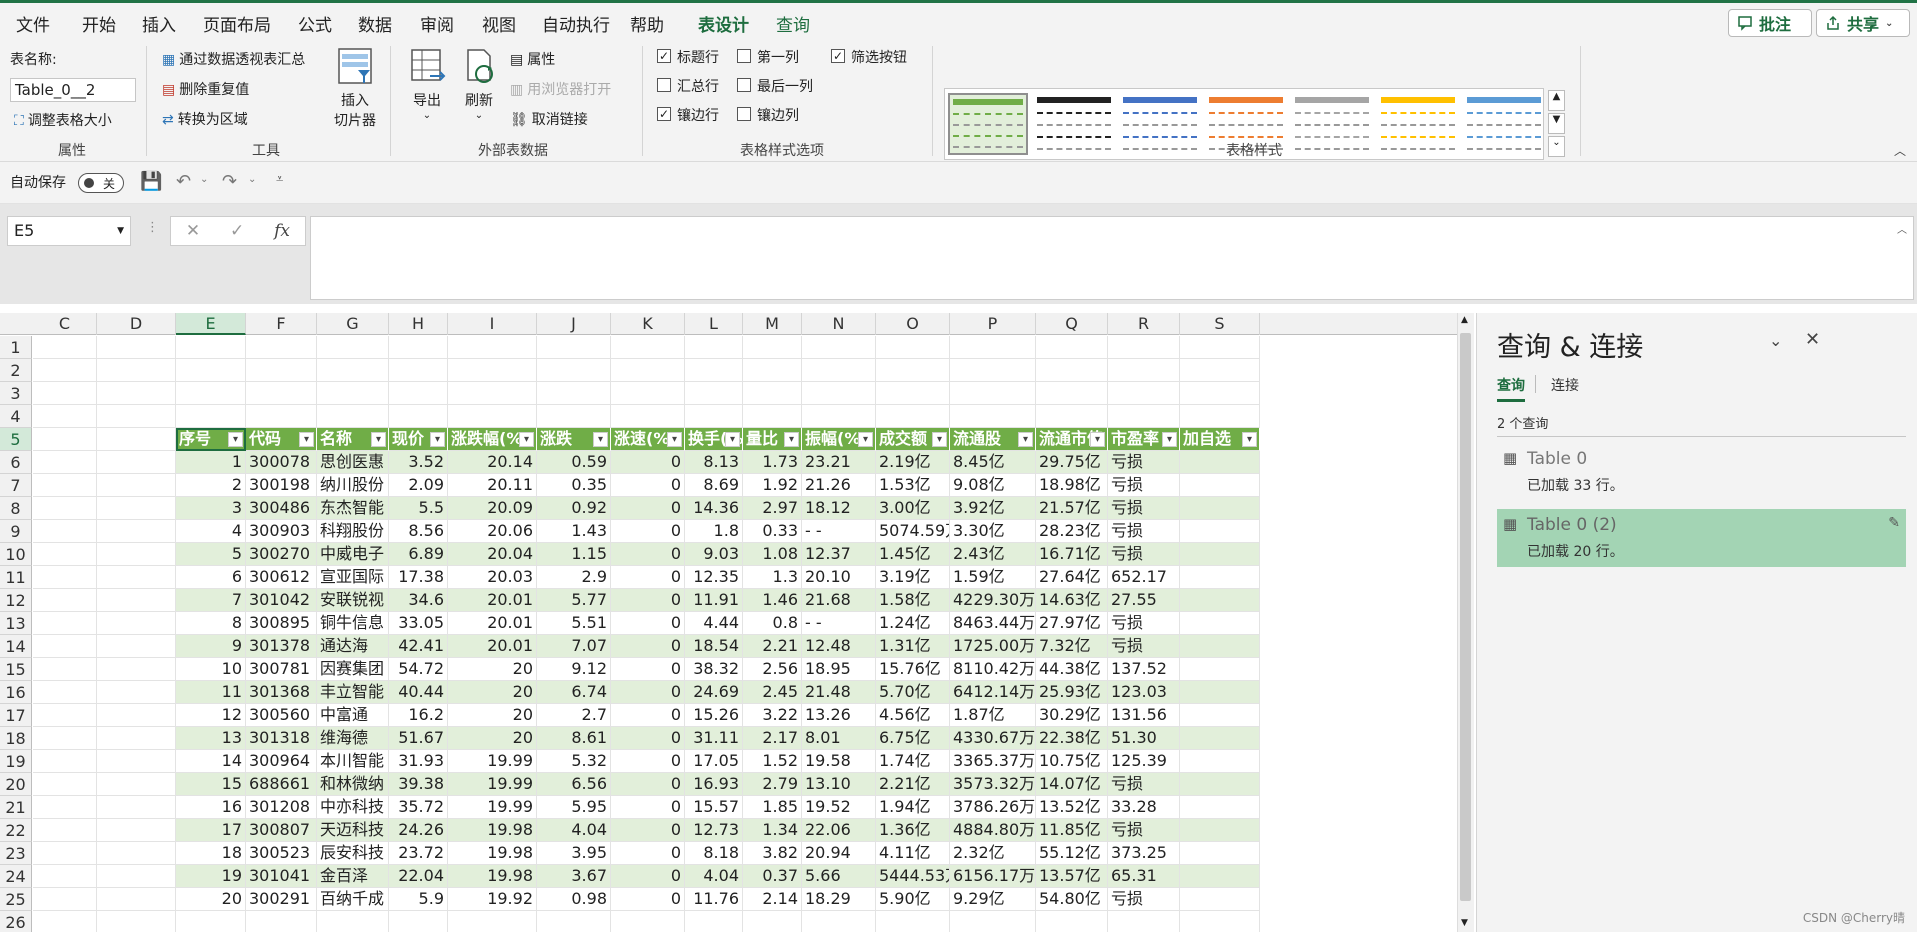 Image resolution: width=1917 pixels, height=932 pixels. I want to click on table-cell: 15.76亿, so click(913, 669).